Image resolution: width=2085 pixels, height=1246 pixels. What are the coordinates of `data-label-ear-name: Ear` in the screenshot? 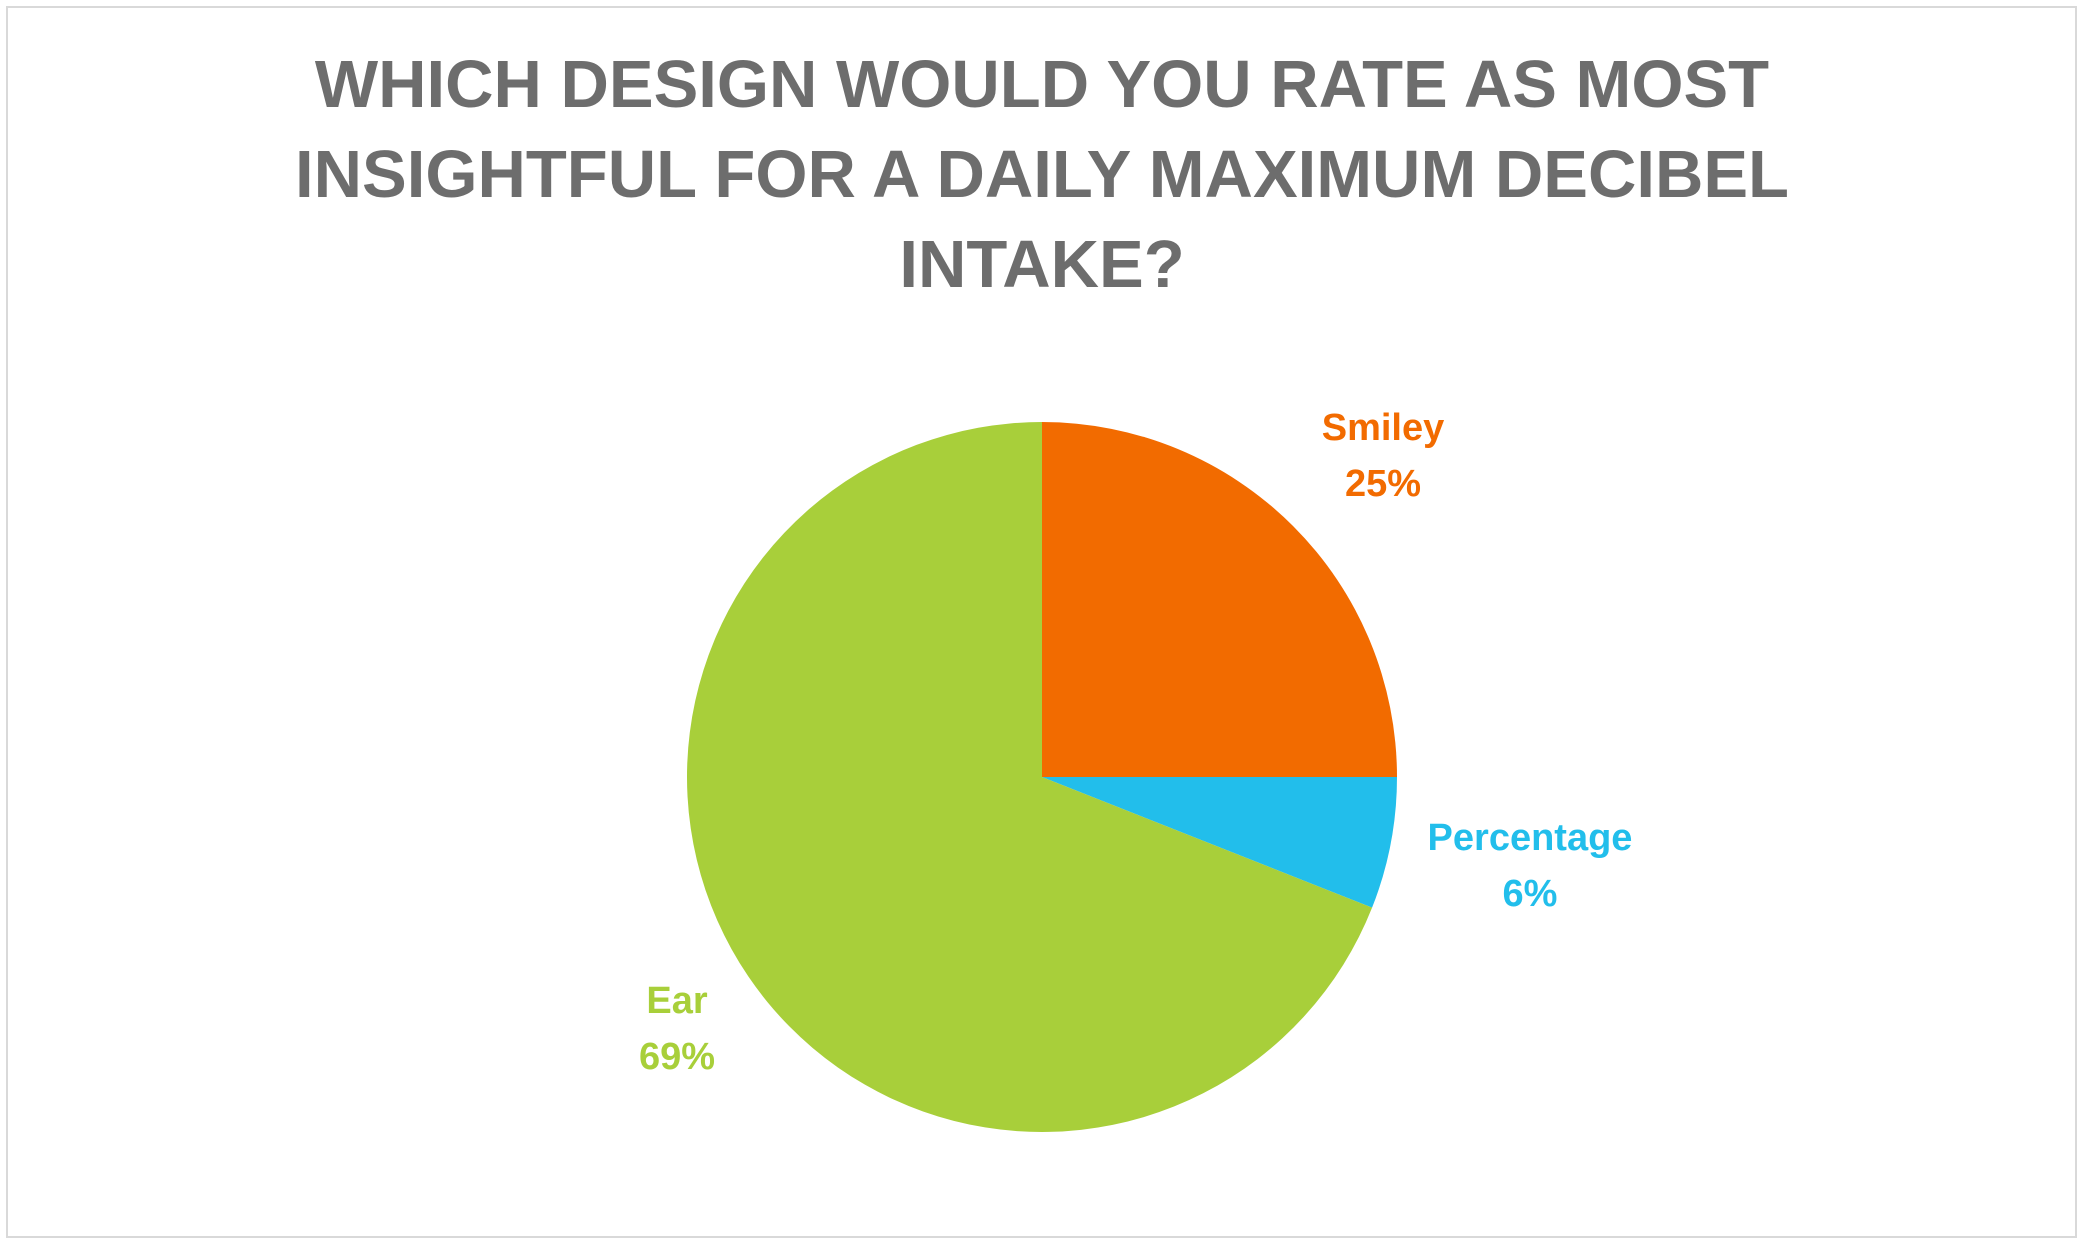 It's located at (676, 1001).